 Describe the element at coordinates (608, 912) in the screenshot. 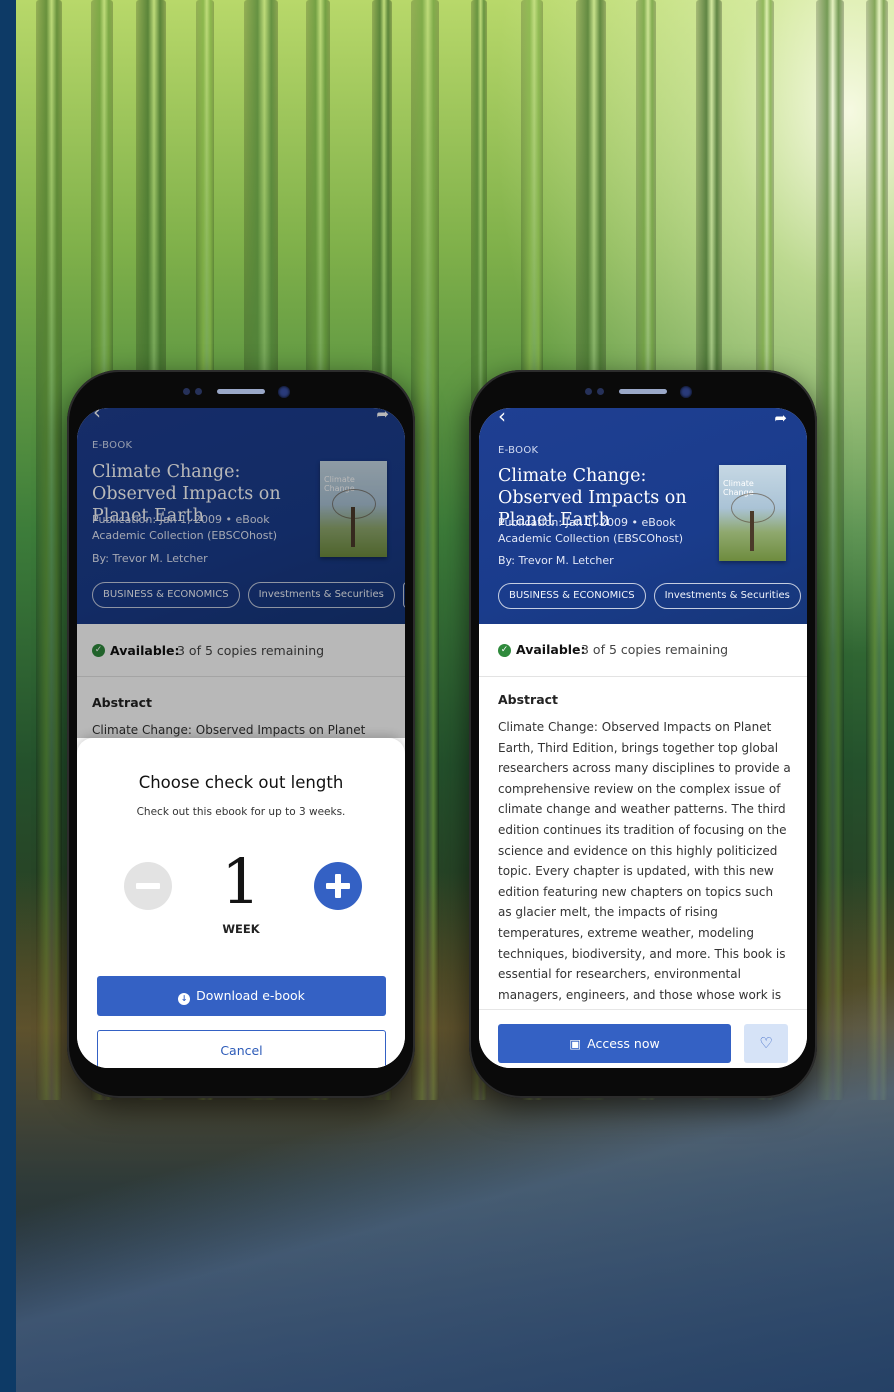

I see `abstract-line: as glacier melt, the impacts of rising` at that location.